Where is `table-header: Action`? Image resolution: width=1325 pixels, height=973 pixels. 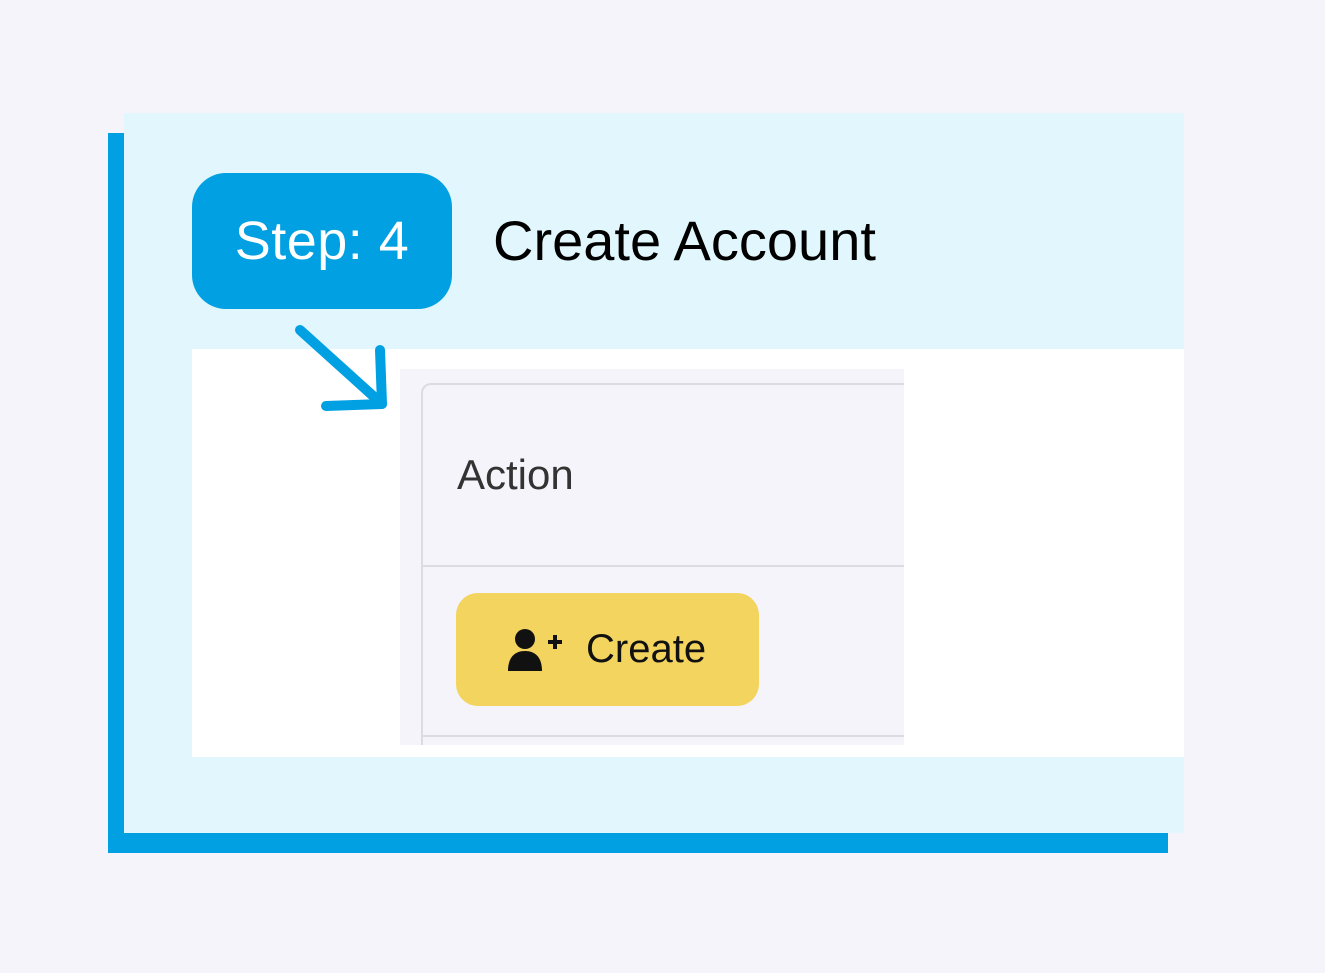 table-header: Action is located at coordinates (663, 476).